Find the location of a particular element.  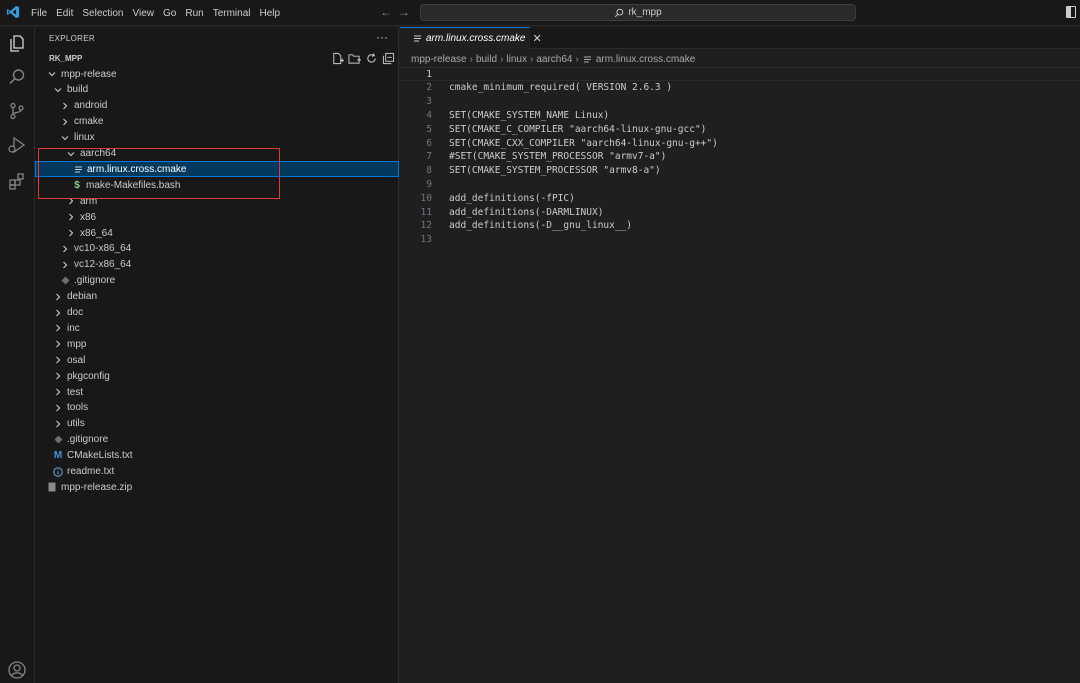

tree-folder: arm is located at coordinates (217, 201).